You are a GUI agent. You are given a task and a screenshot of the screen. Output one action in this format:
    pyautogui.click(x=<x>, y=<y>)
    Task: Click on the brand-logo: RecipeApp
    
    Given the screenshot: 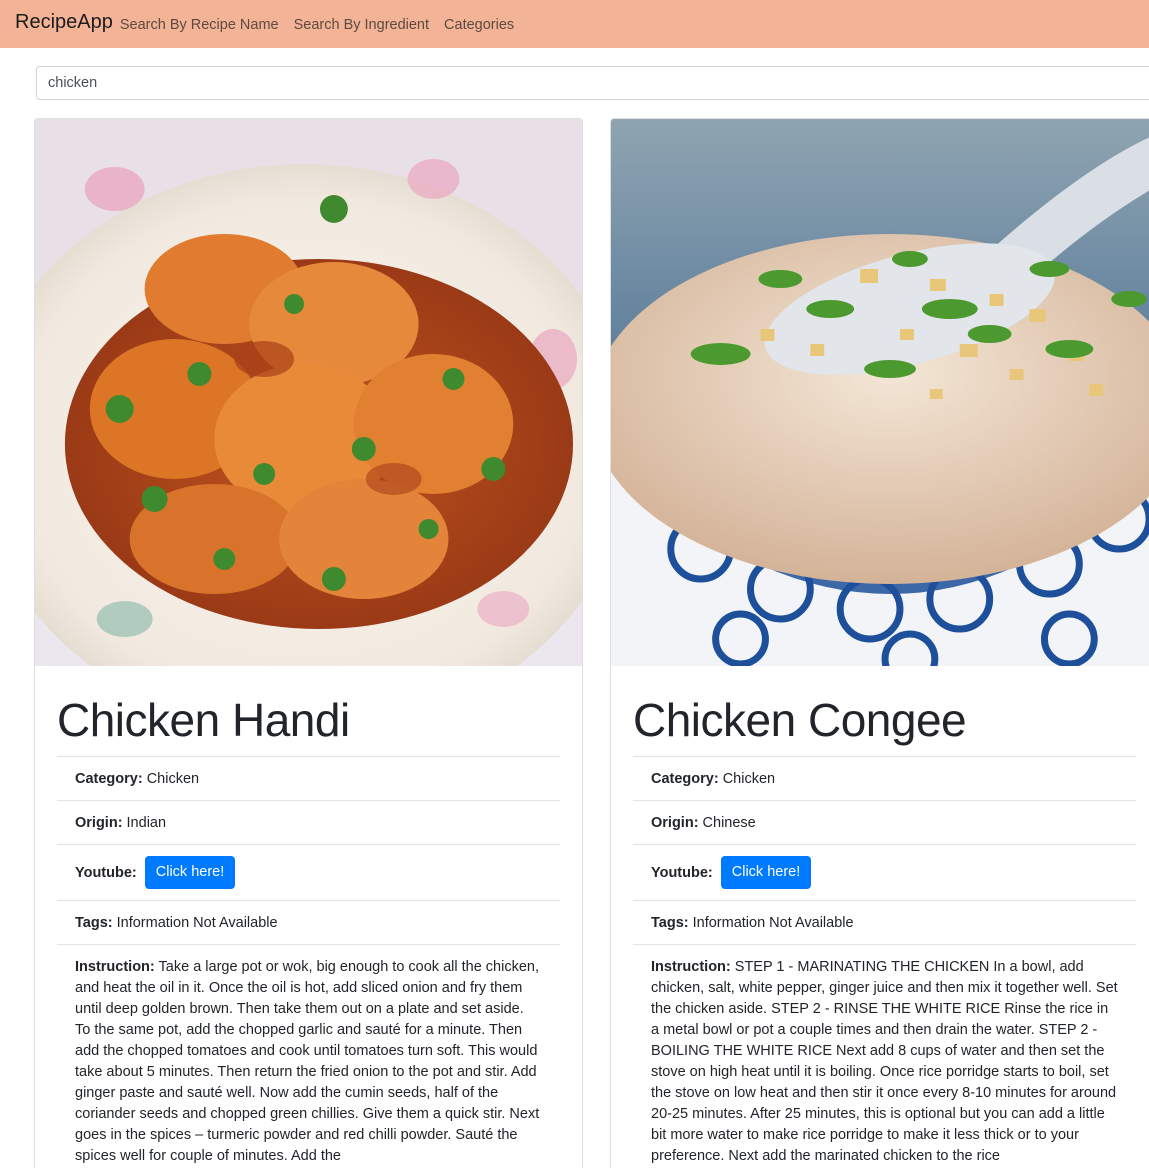 What is the action you would take?
    pyautogui.click(x=64, y=22)
    